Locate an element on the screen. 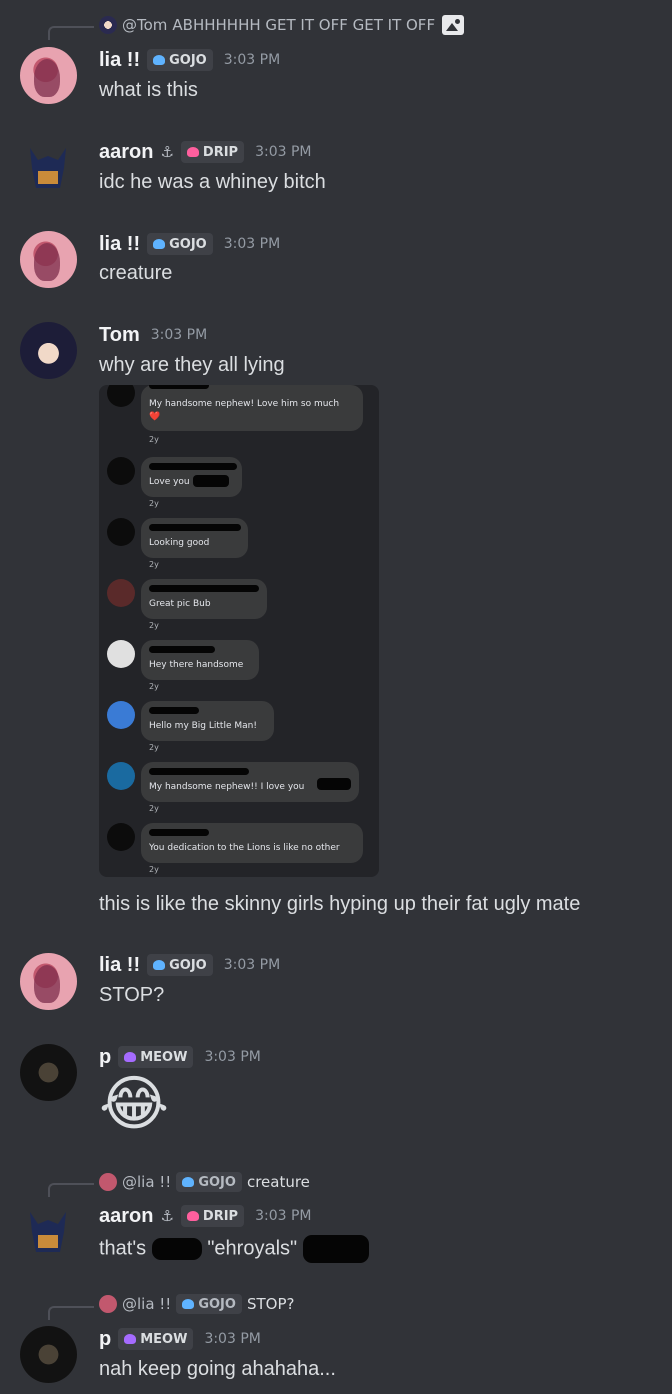  redacted-text is located at coordinates (334, 784).